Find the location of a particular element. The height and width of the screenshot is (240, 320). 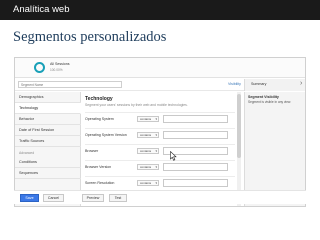

filter-row-browser-version: Browser Version contains ▾ is located at coordinates (160, 166).